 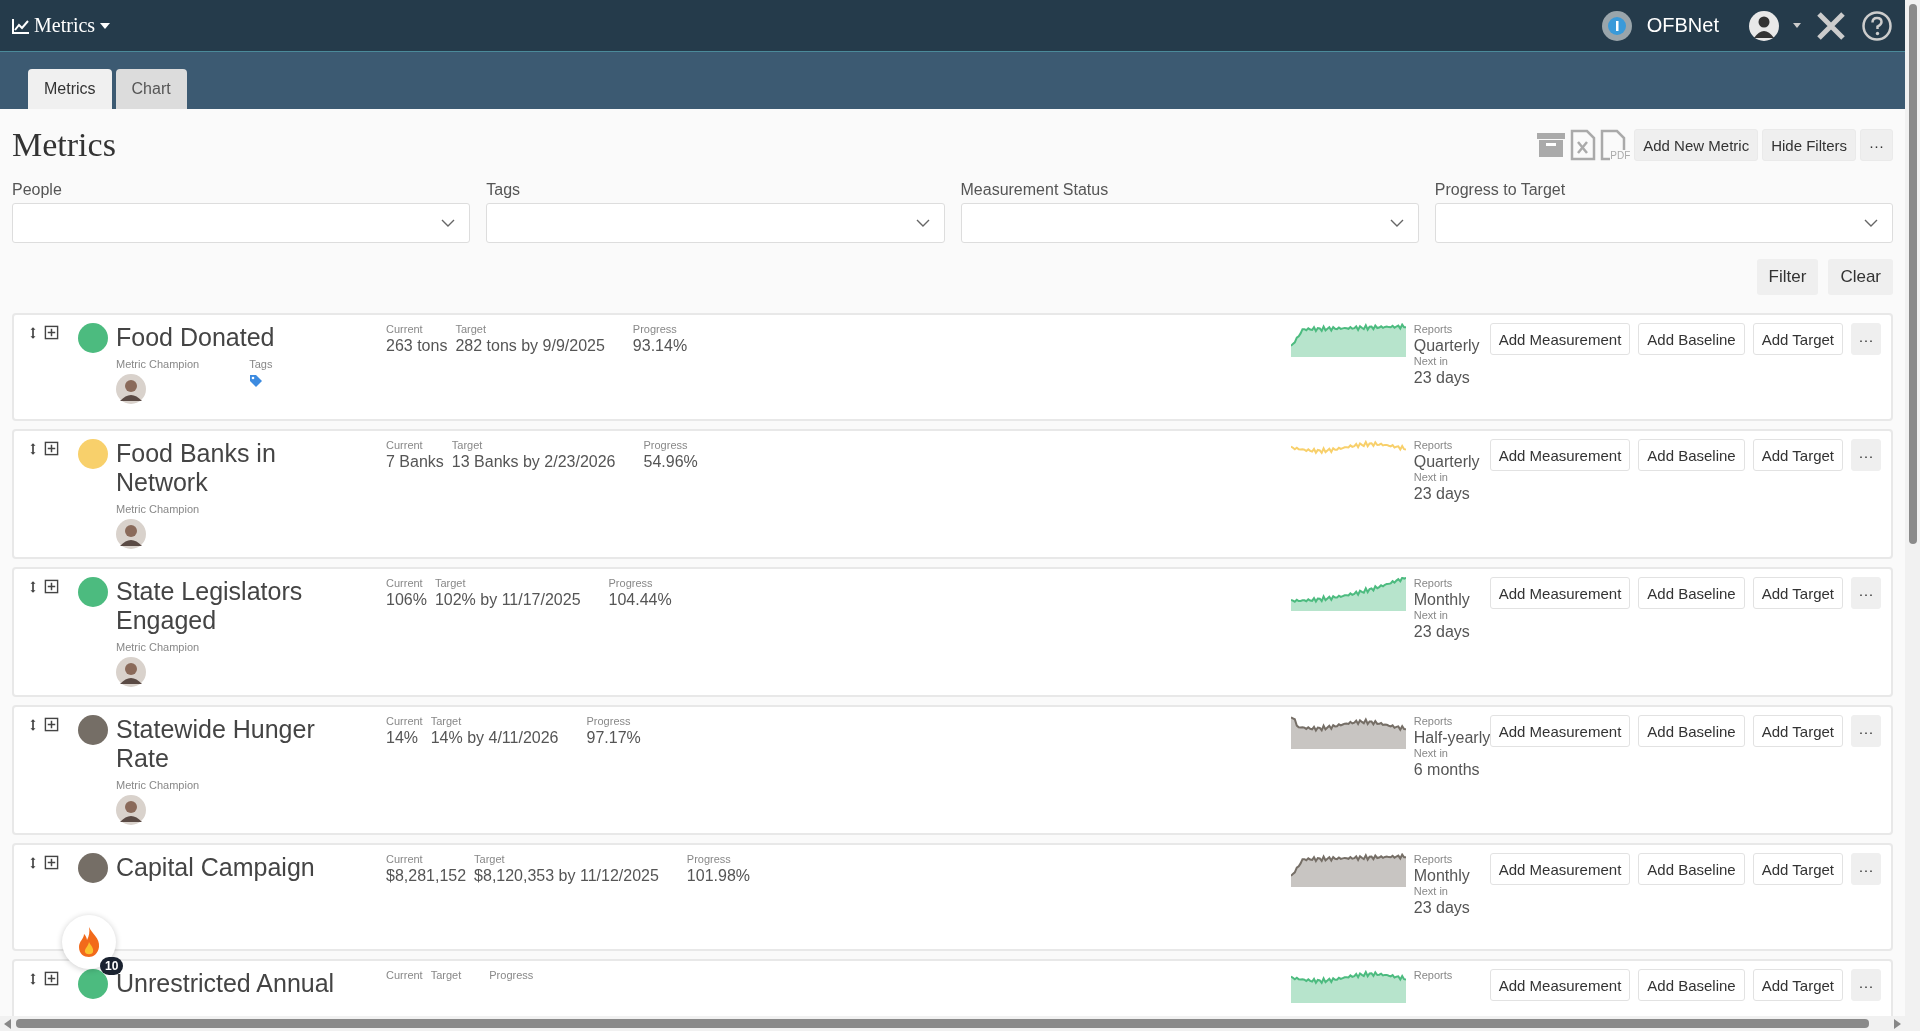 I want to click on filter-label: People, so click(x=37, y=190).